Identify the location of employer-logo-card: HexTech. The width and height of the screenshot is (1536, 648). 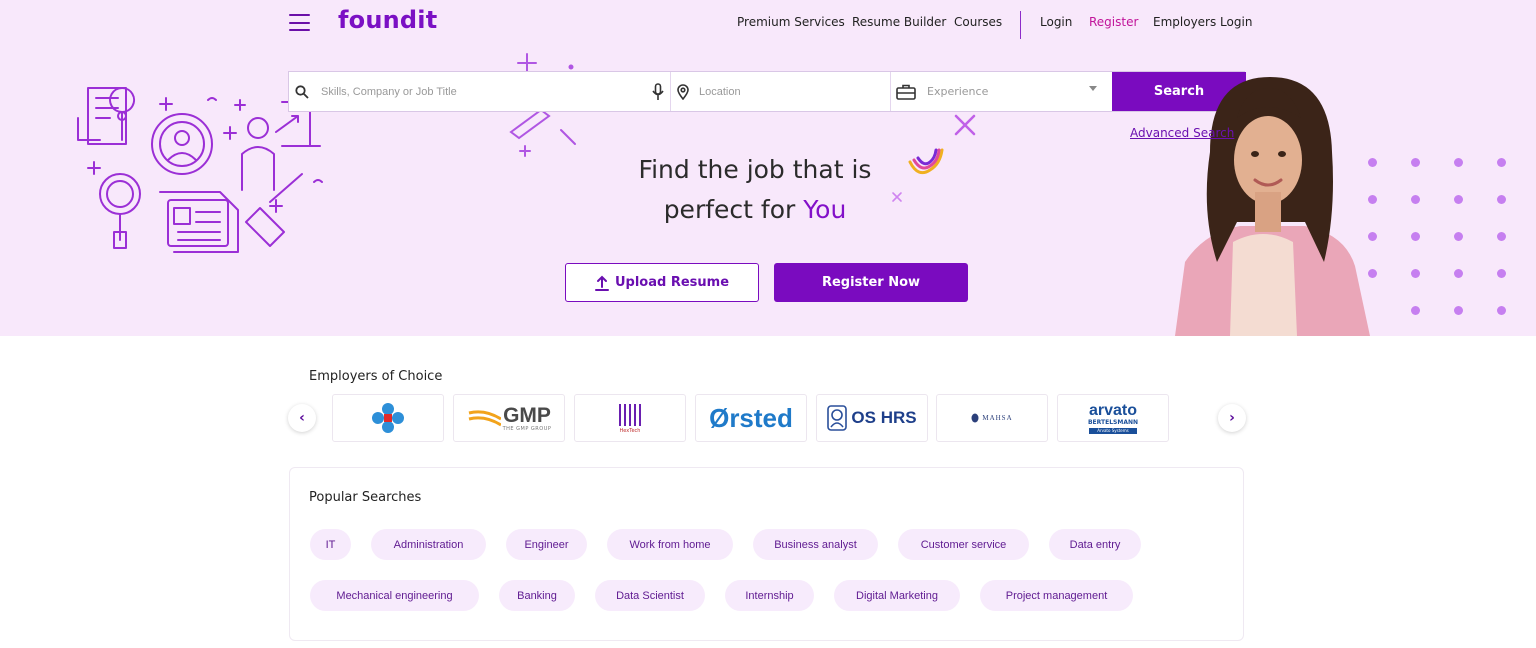
(630, 418).